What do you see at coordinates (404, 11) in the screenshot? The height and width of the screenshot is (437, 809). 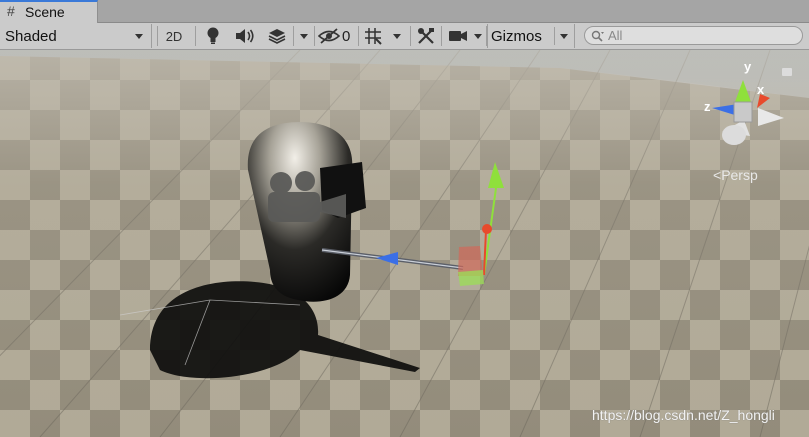 I see `tab-strip: # Scene` at bounding box center [404, 11].